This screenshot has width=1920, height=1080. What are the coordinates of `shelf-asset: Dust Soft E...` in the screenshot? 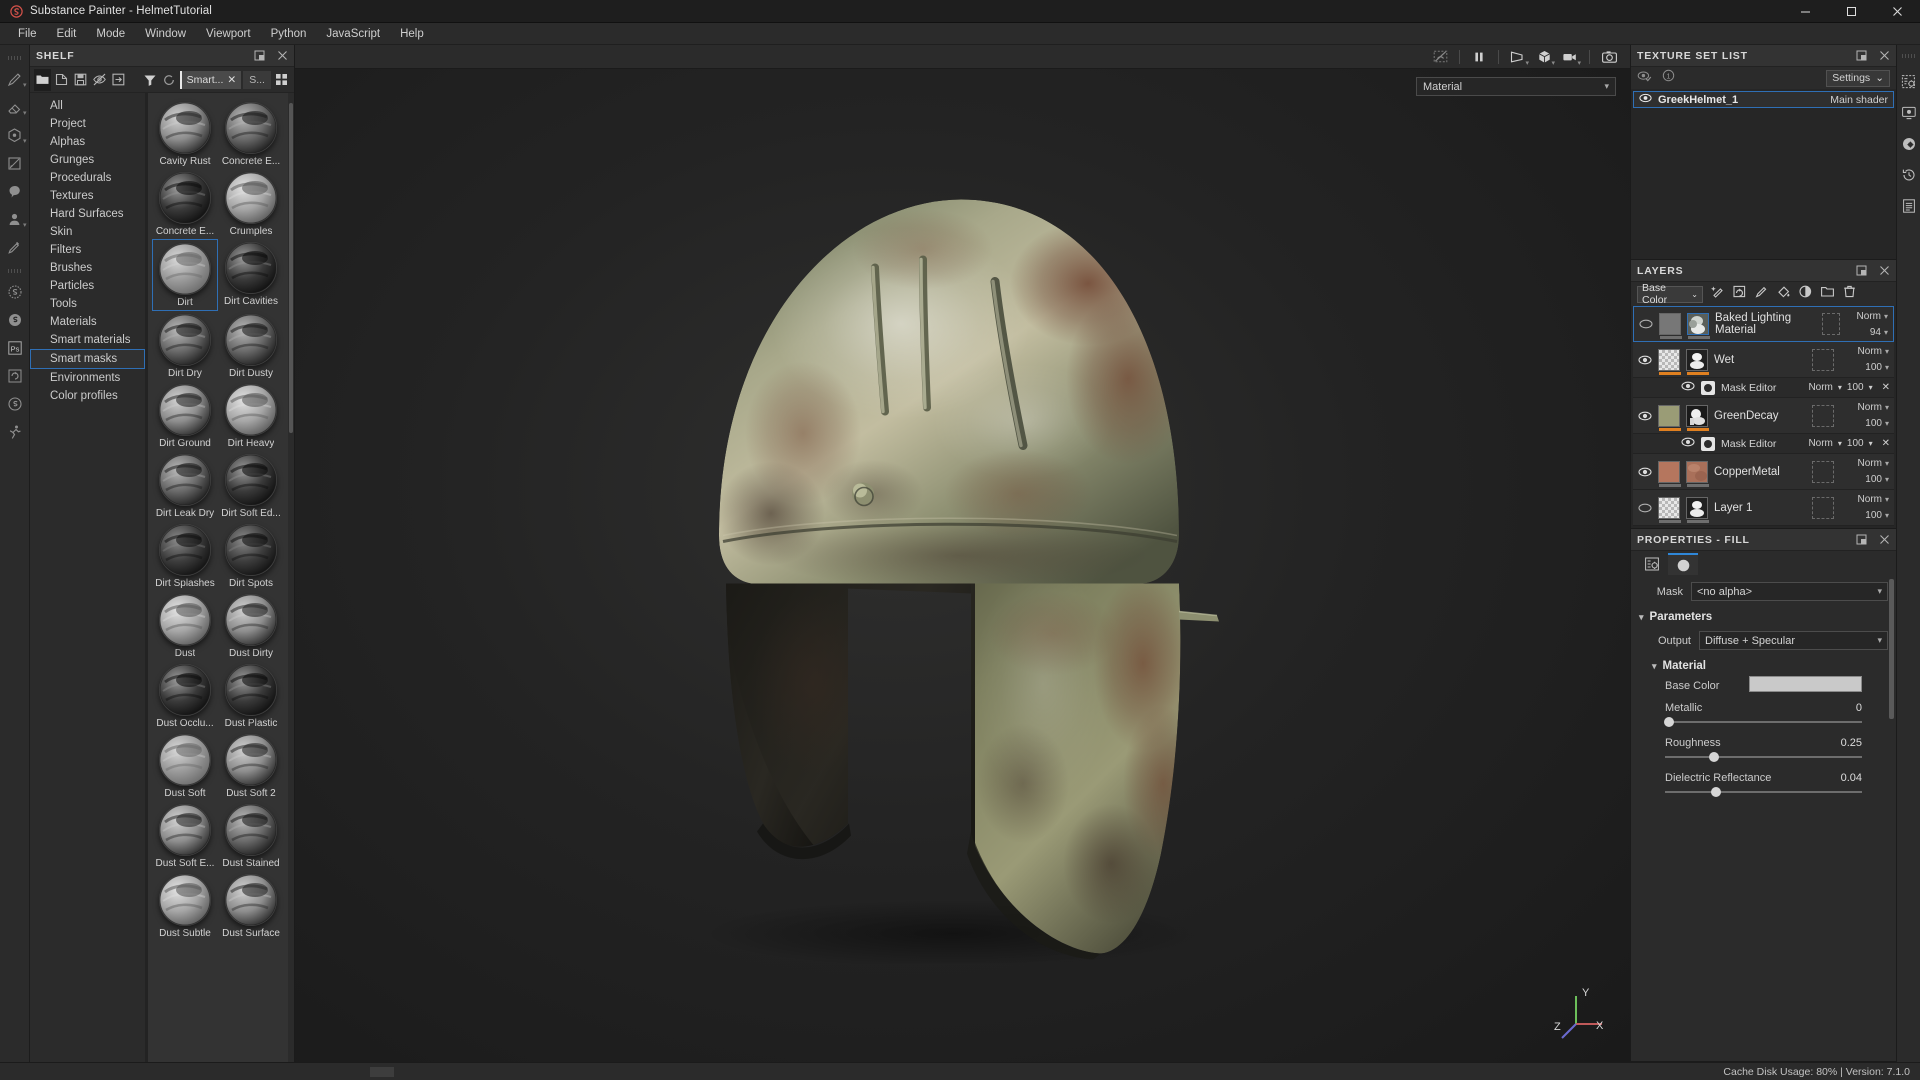 It's located at (185, 836).